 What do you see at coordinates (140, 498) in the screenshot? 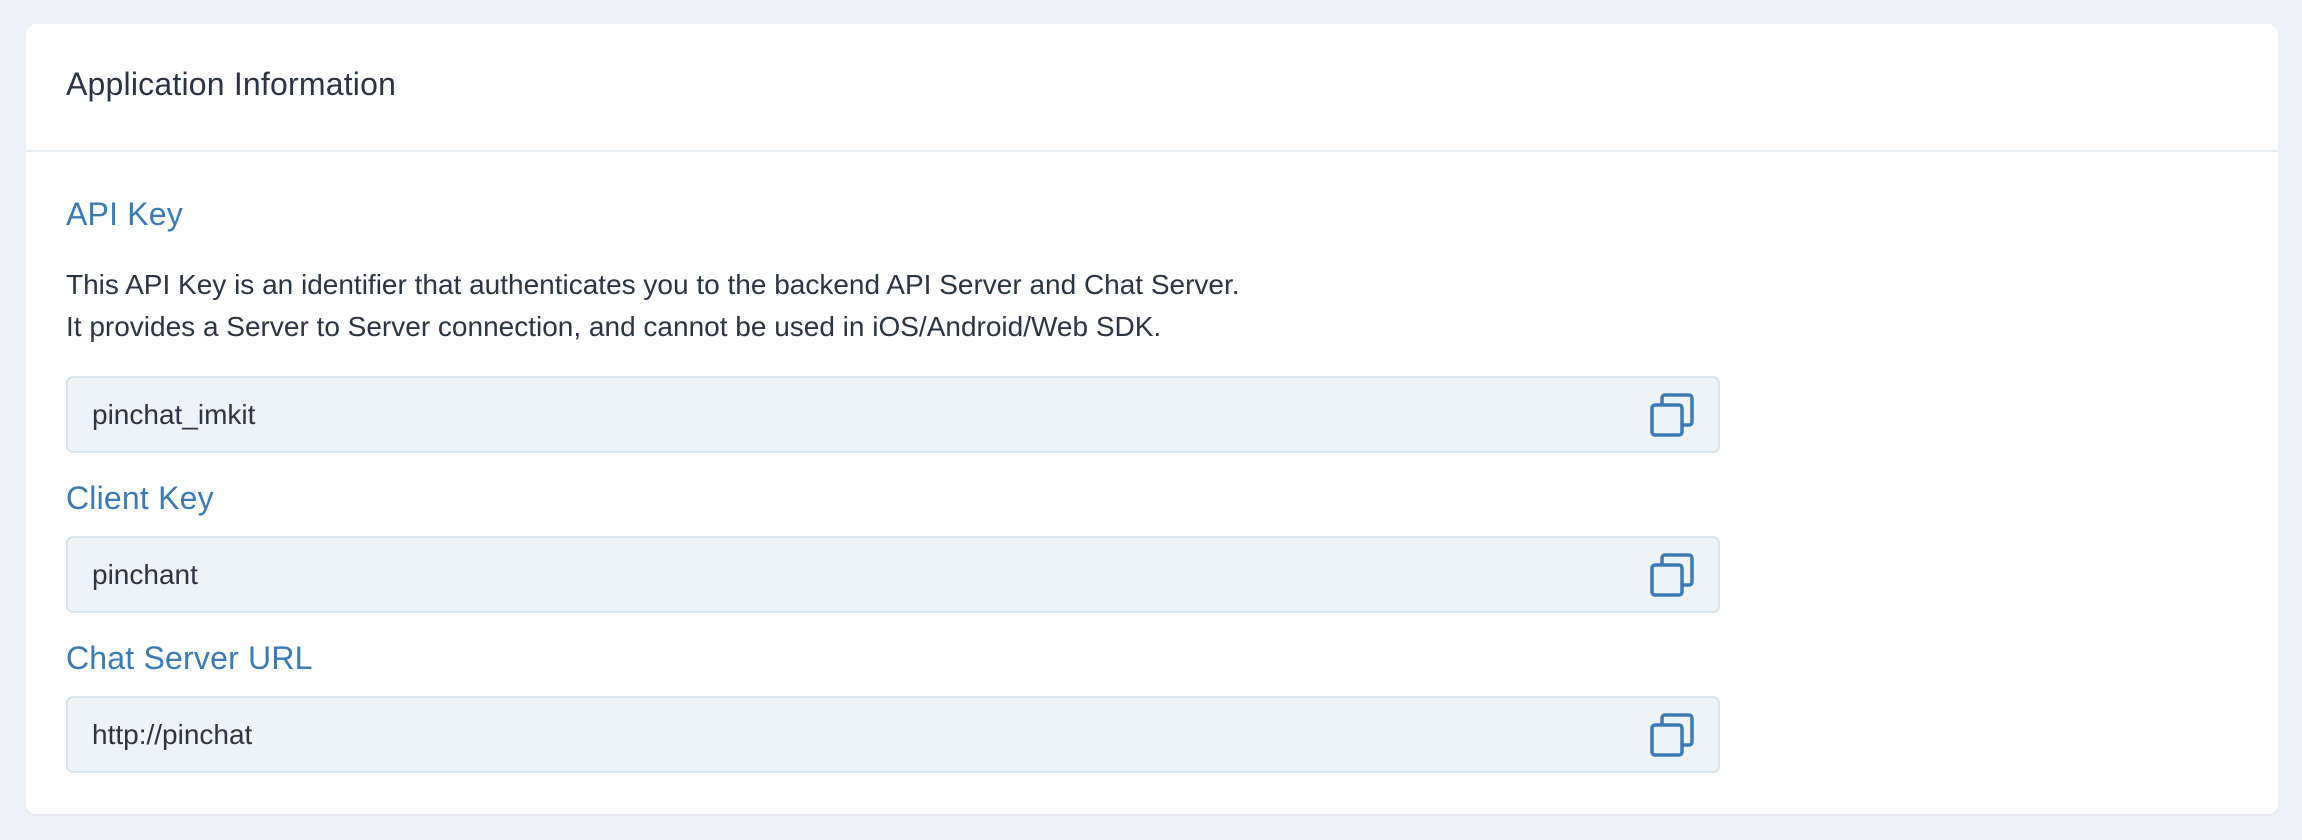
I see `client-key-label: Client Key` at bounding box center [140, 498].